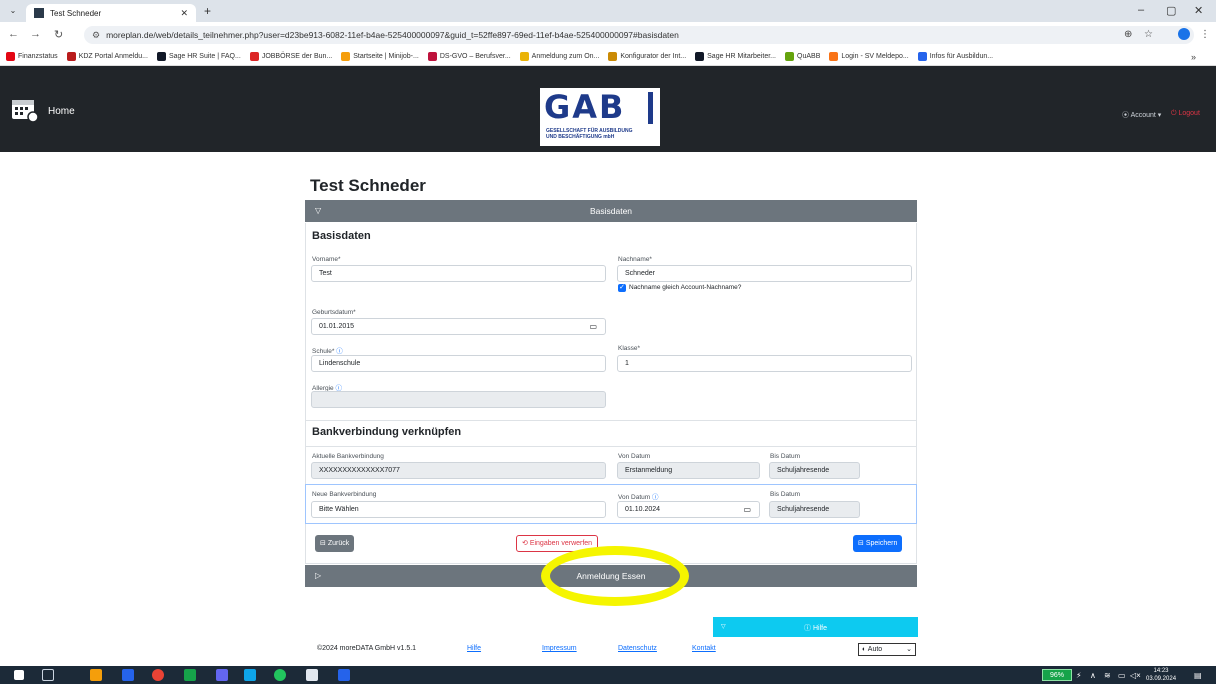 Image resolution: width=1216 pixels, height=684 pixels. I want to click on site-info-icon: ⚙, so click(96, 35).